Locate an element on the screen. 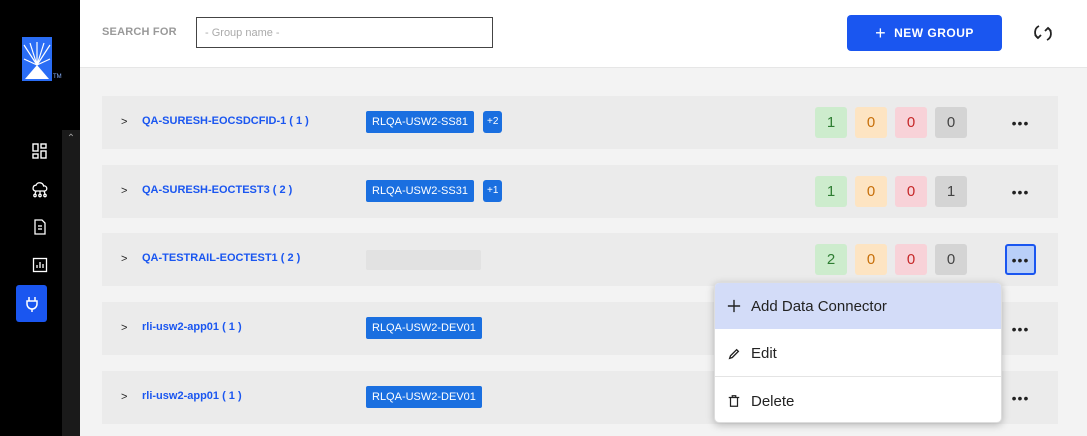 This screenshot has width=1087, height=436. nav-cloud is located at coordinates (40, 189).